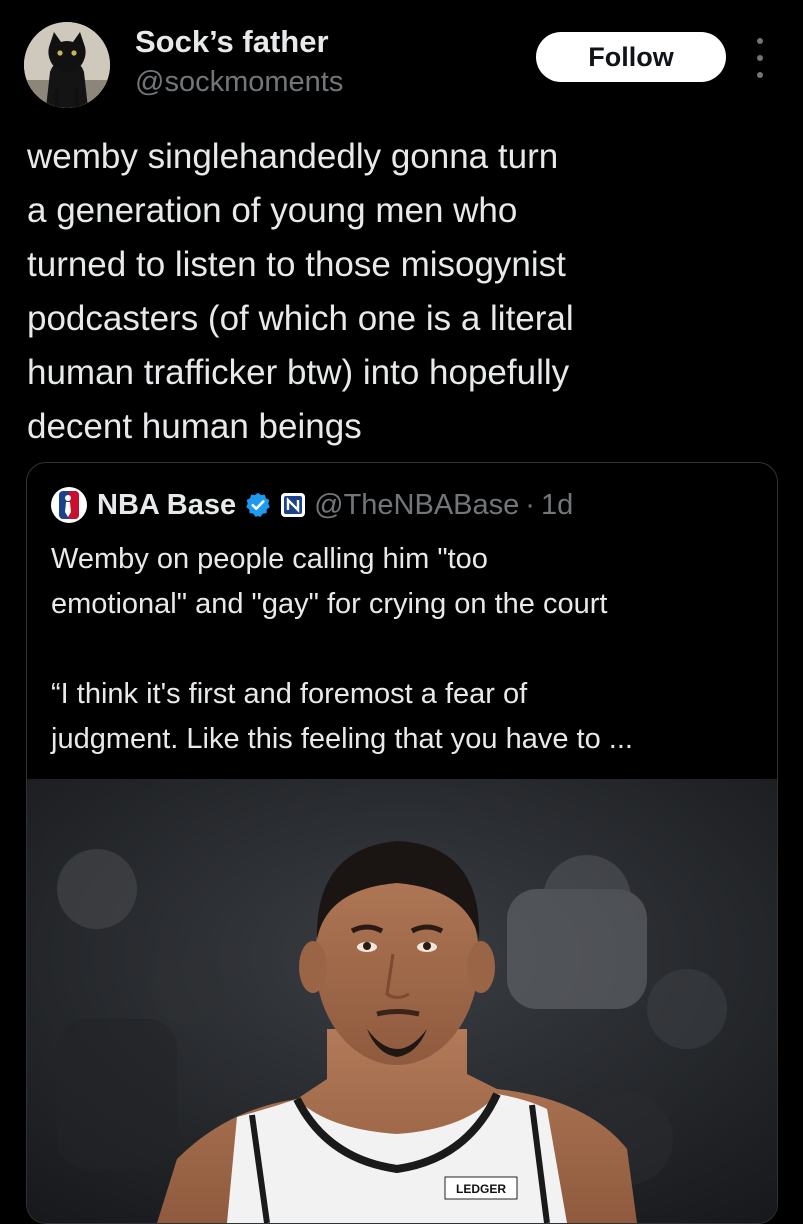  What do you see at coordinates (258, 505) in the screenshot?
I see `verified-badge-icon` at bounding box center [258, 505].